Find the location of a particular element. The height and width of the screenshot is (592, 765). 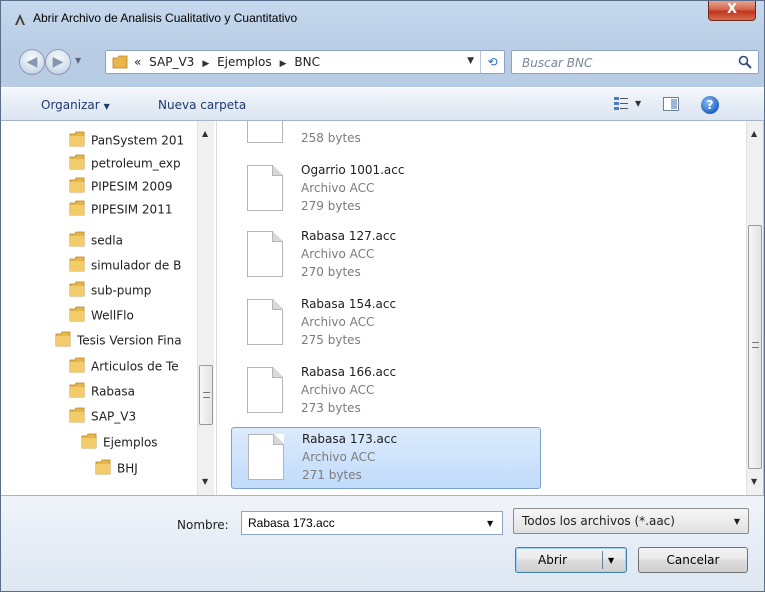

tree-item-pipesim-2011: PIPESIM 2011 is located at coordinates (120, 211).